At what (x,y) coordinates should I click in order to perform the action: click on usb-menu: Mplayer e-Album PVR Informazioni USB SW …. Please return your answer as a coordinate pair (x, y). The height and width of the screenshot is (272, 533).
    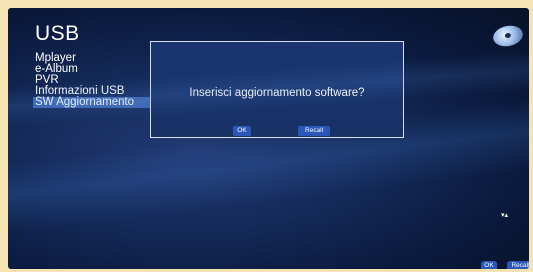
    Looking at the image, I should click on (98, 80).